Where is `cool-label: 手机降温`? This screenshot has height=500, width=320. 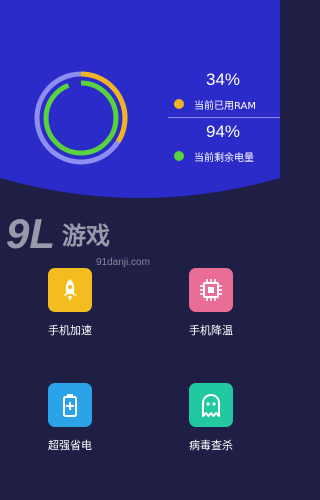 cool-label: 手机降温 is located at coordinates (211, 330).